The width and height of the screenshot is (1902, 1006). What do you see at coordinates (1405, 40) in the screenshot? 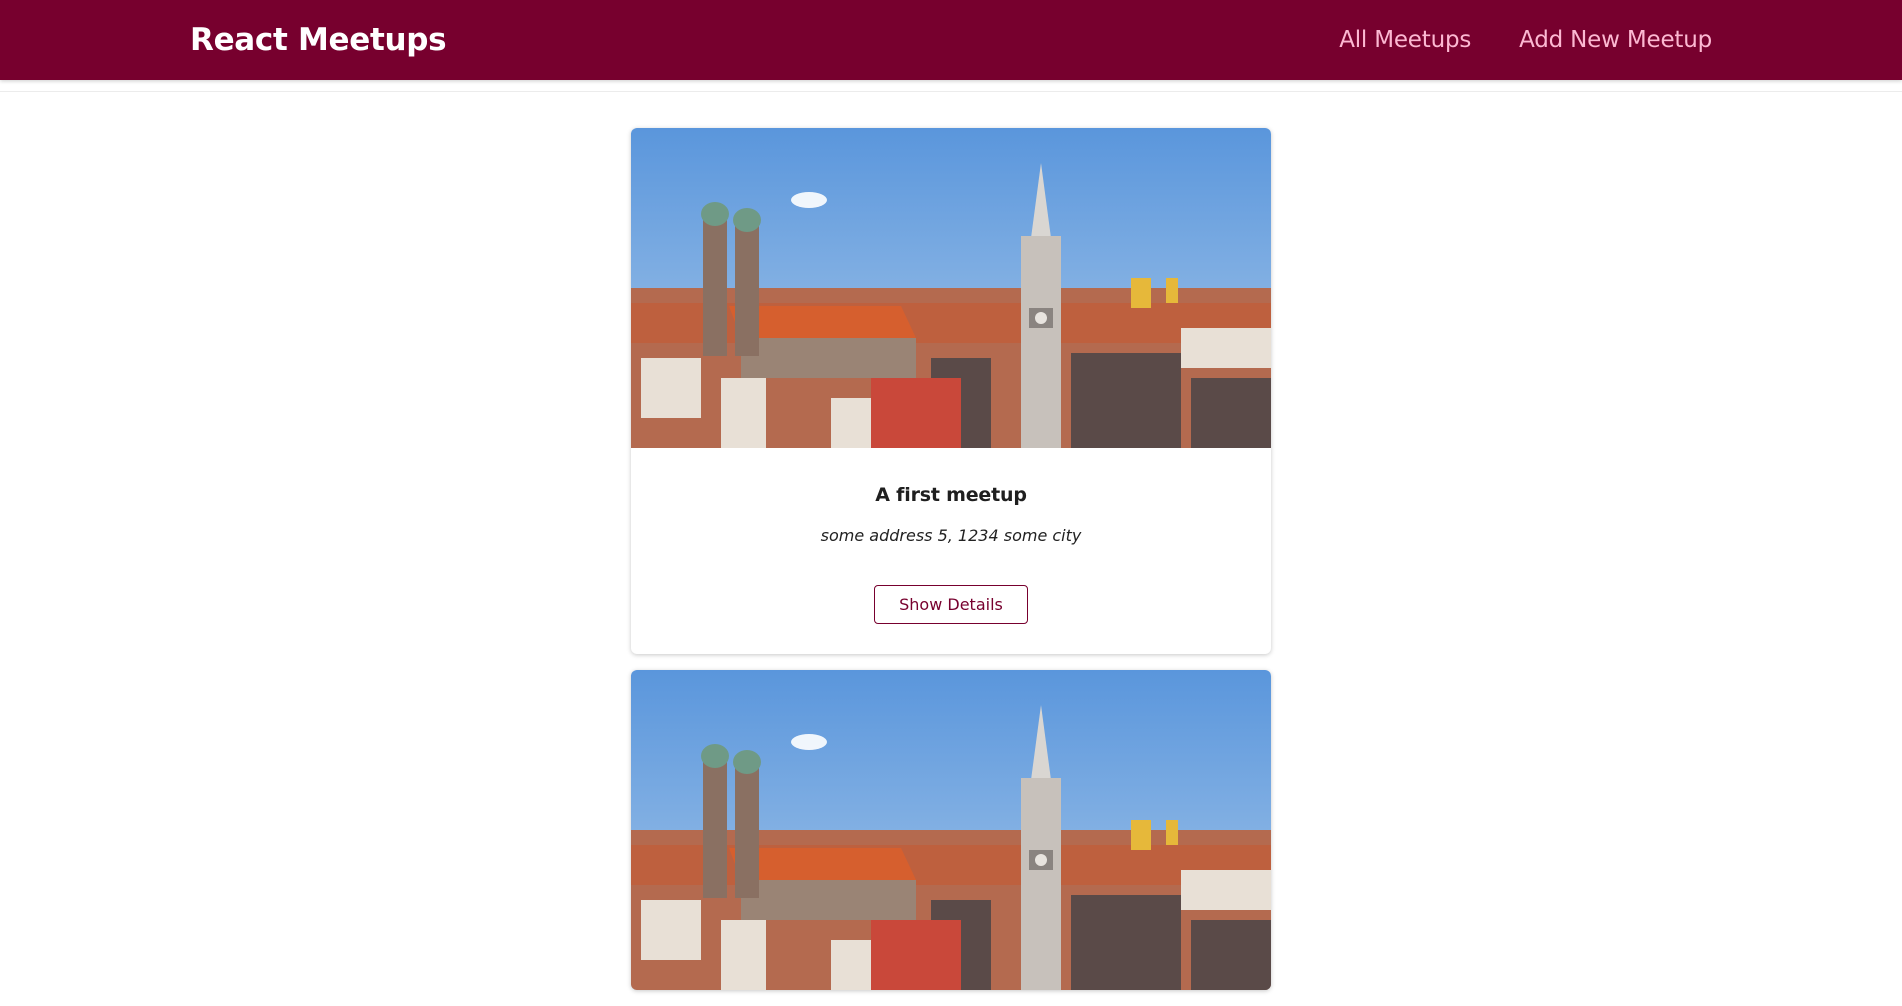
I see `nav-link-all-meetups: All Meetups` at bounding box center [1405, 40].